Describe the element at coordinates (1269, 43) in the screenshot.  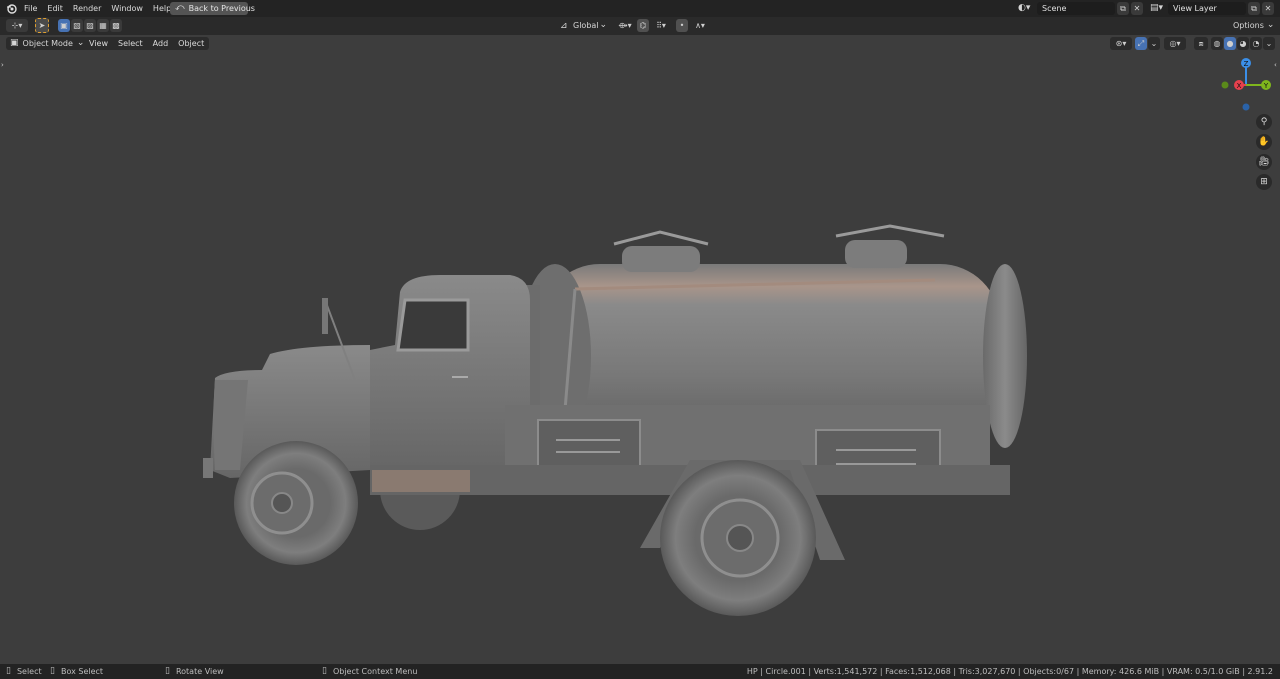
I see `shading-options-icon: ⌄` at that location.